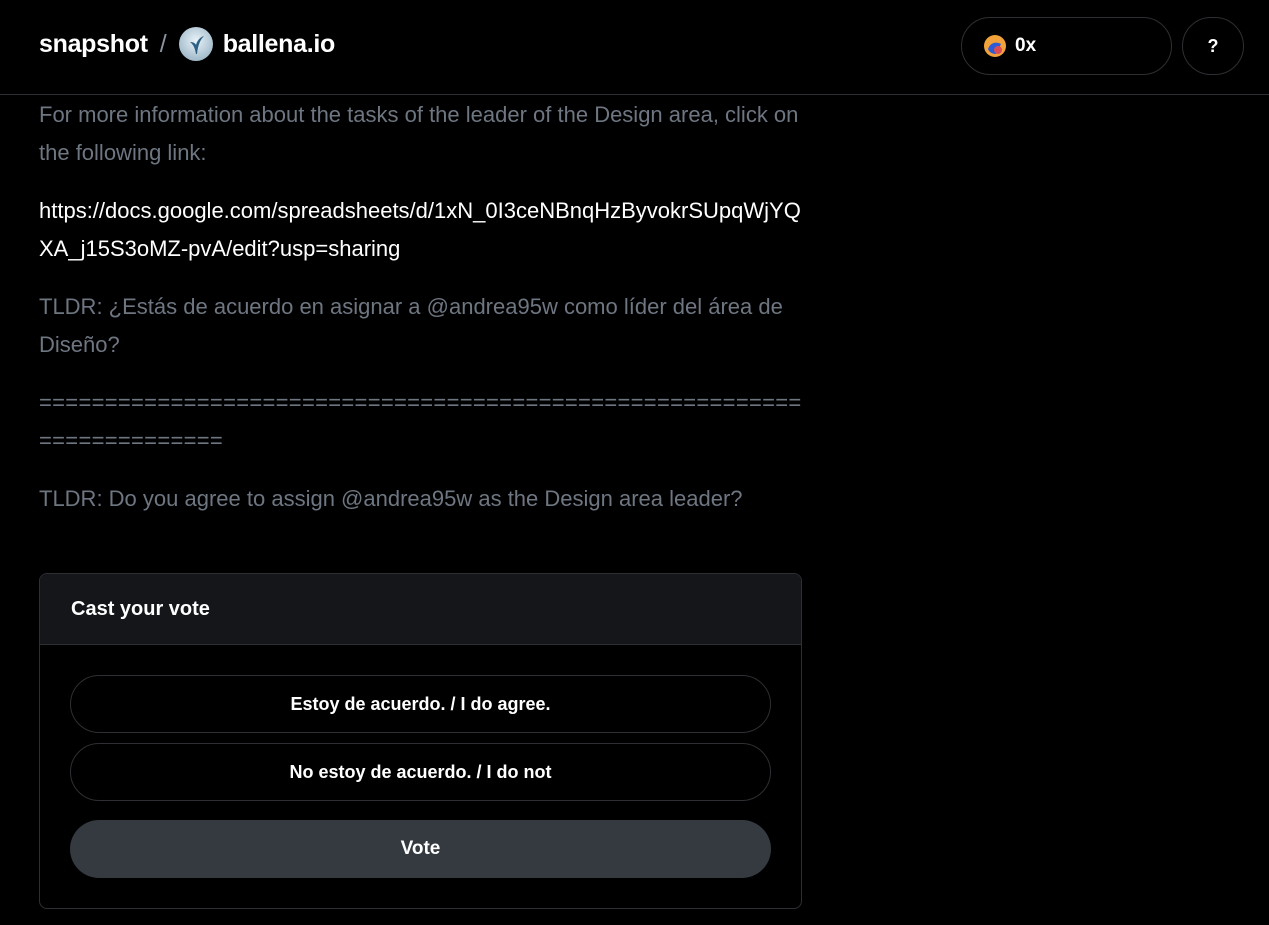 The width and height of the screenshot is (1269, 925). I want to click on choice-disagree-button: No estoy de acuerdo. / I do not, so click(420, 772).